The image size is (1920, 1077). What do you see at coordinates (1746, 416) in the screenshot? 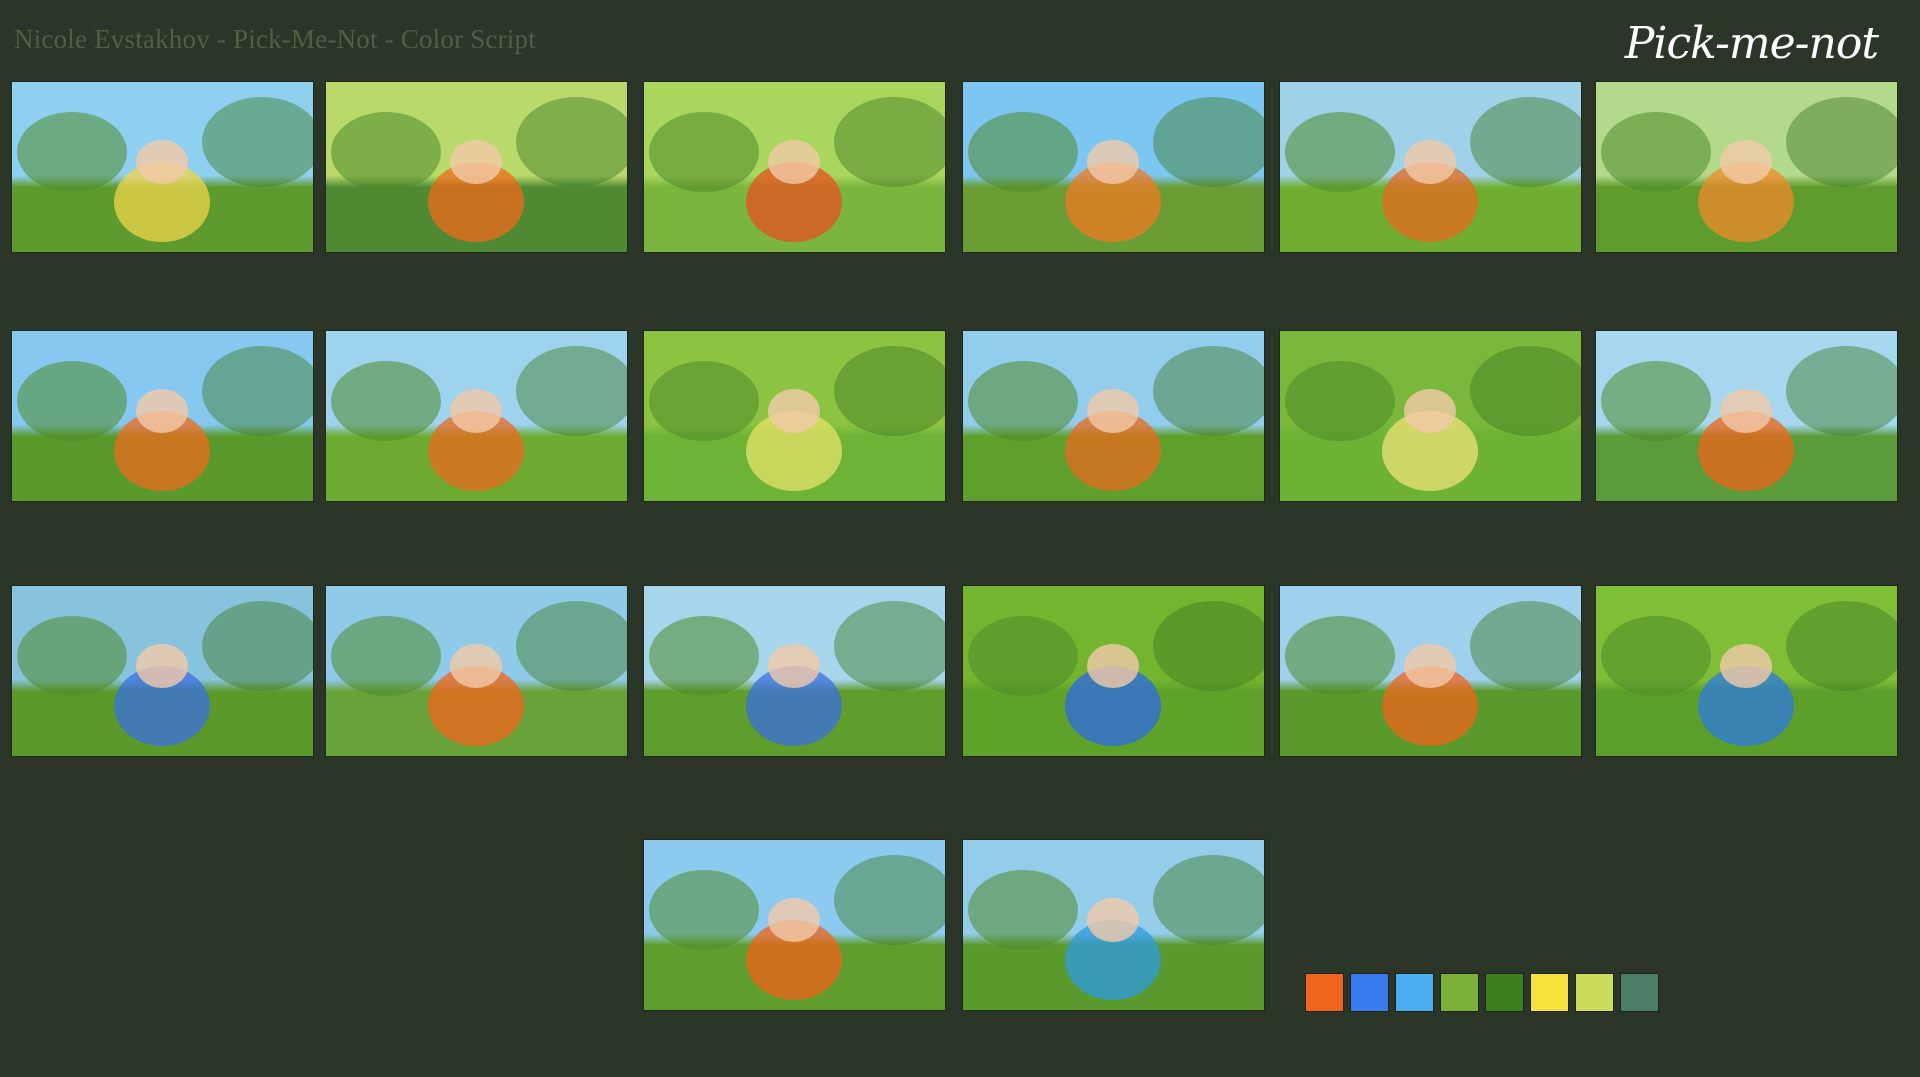
I see `frame-girl-surprised` at bounding box center [1746, 416].